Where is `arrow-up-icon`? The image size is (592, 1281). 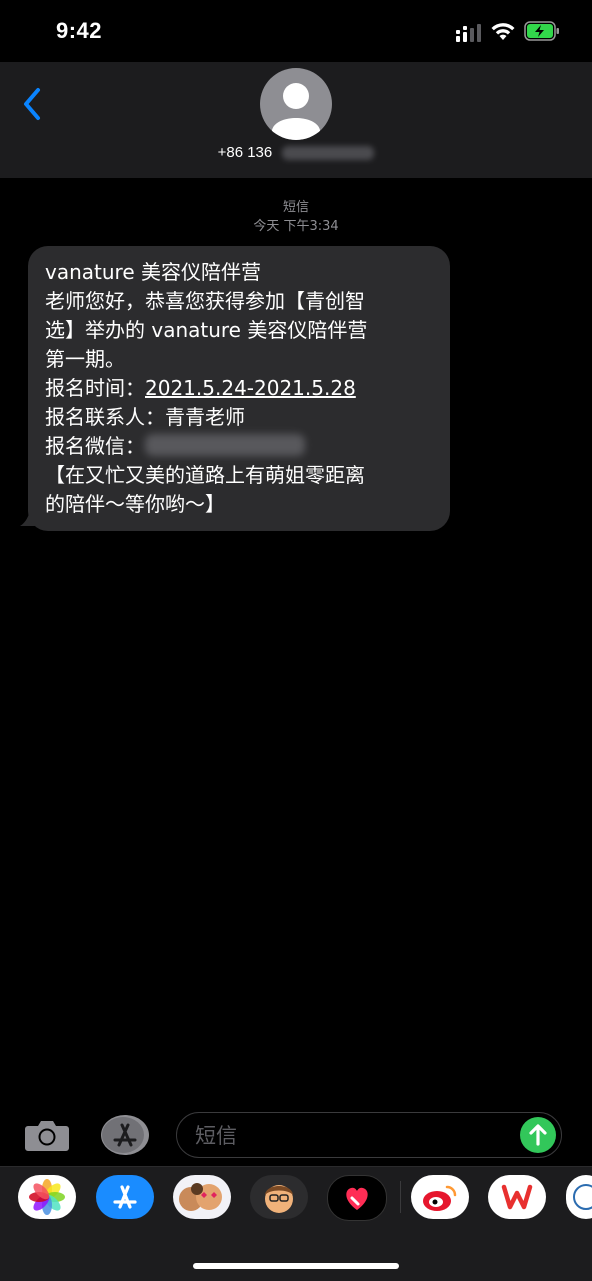
arrow-up-icon is located at coordinates (538, 1135).